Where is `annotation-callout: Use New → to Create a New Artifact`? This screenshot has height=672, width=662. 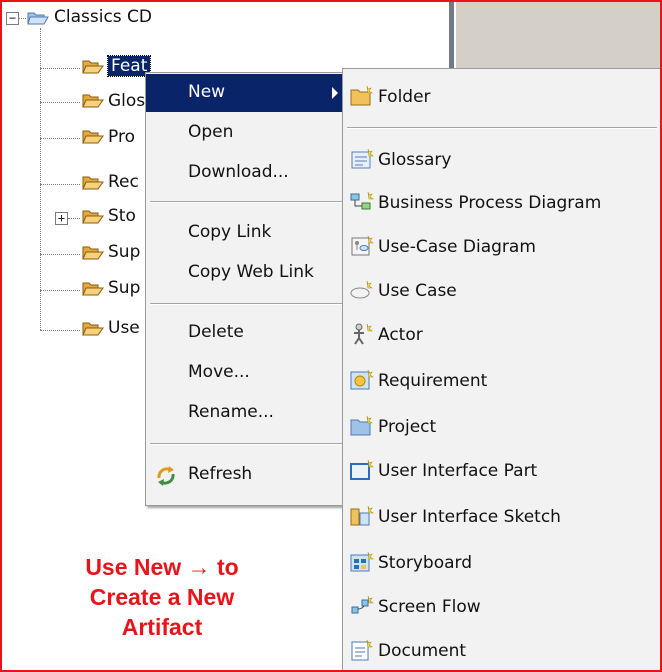
annotation-callout: Use New → to Create a New Artifact is located at coordinates (162, 597).